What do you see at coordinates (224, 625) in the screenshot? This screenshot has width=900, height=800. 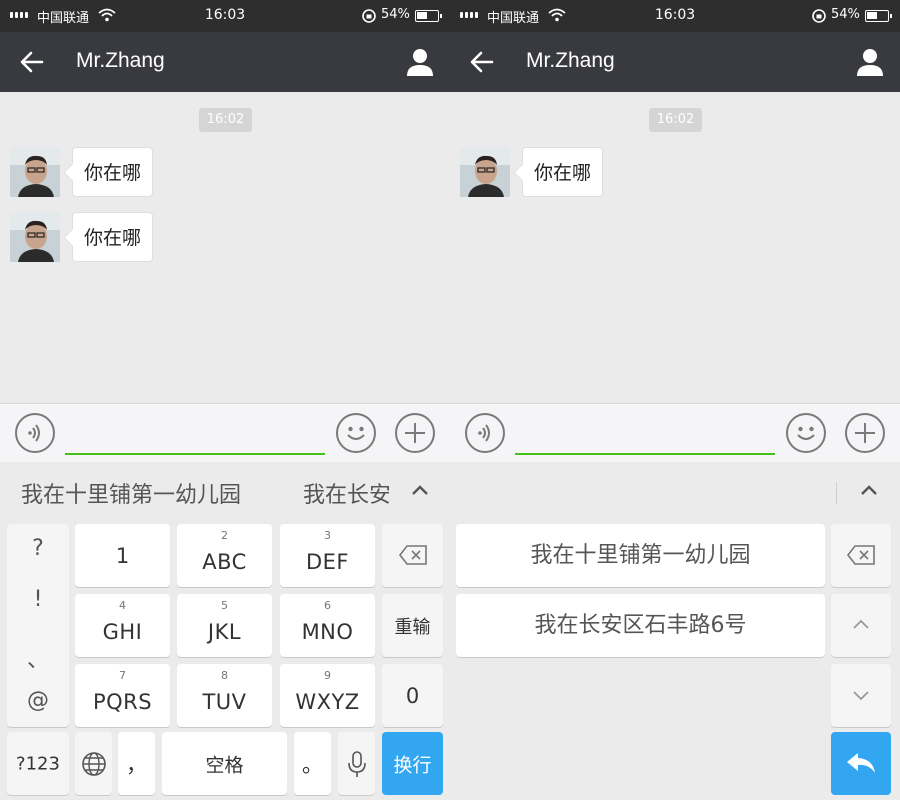 I see `key-jkl: 5 JKL` at bounding box center [224, 625].